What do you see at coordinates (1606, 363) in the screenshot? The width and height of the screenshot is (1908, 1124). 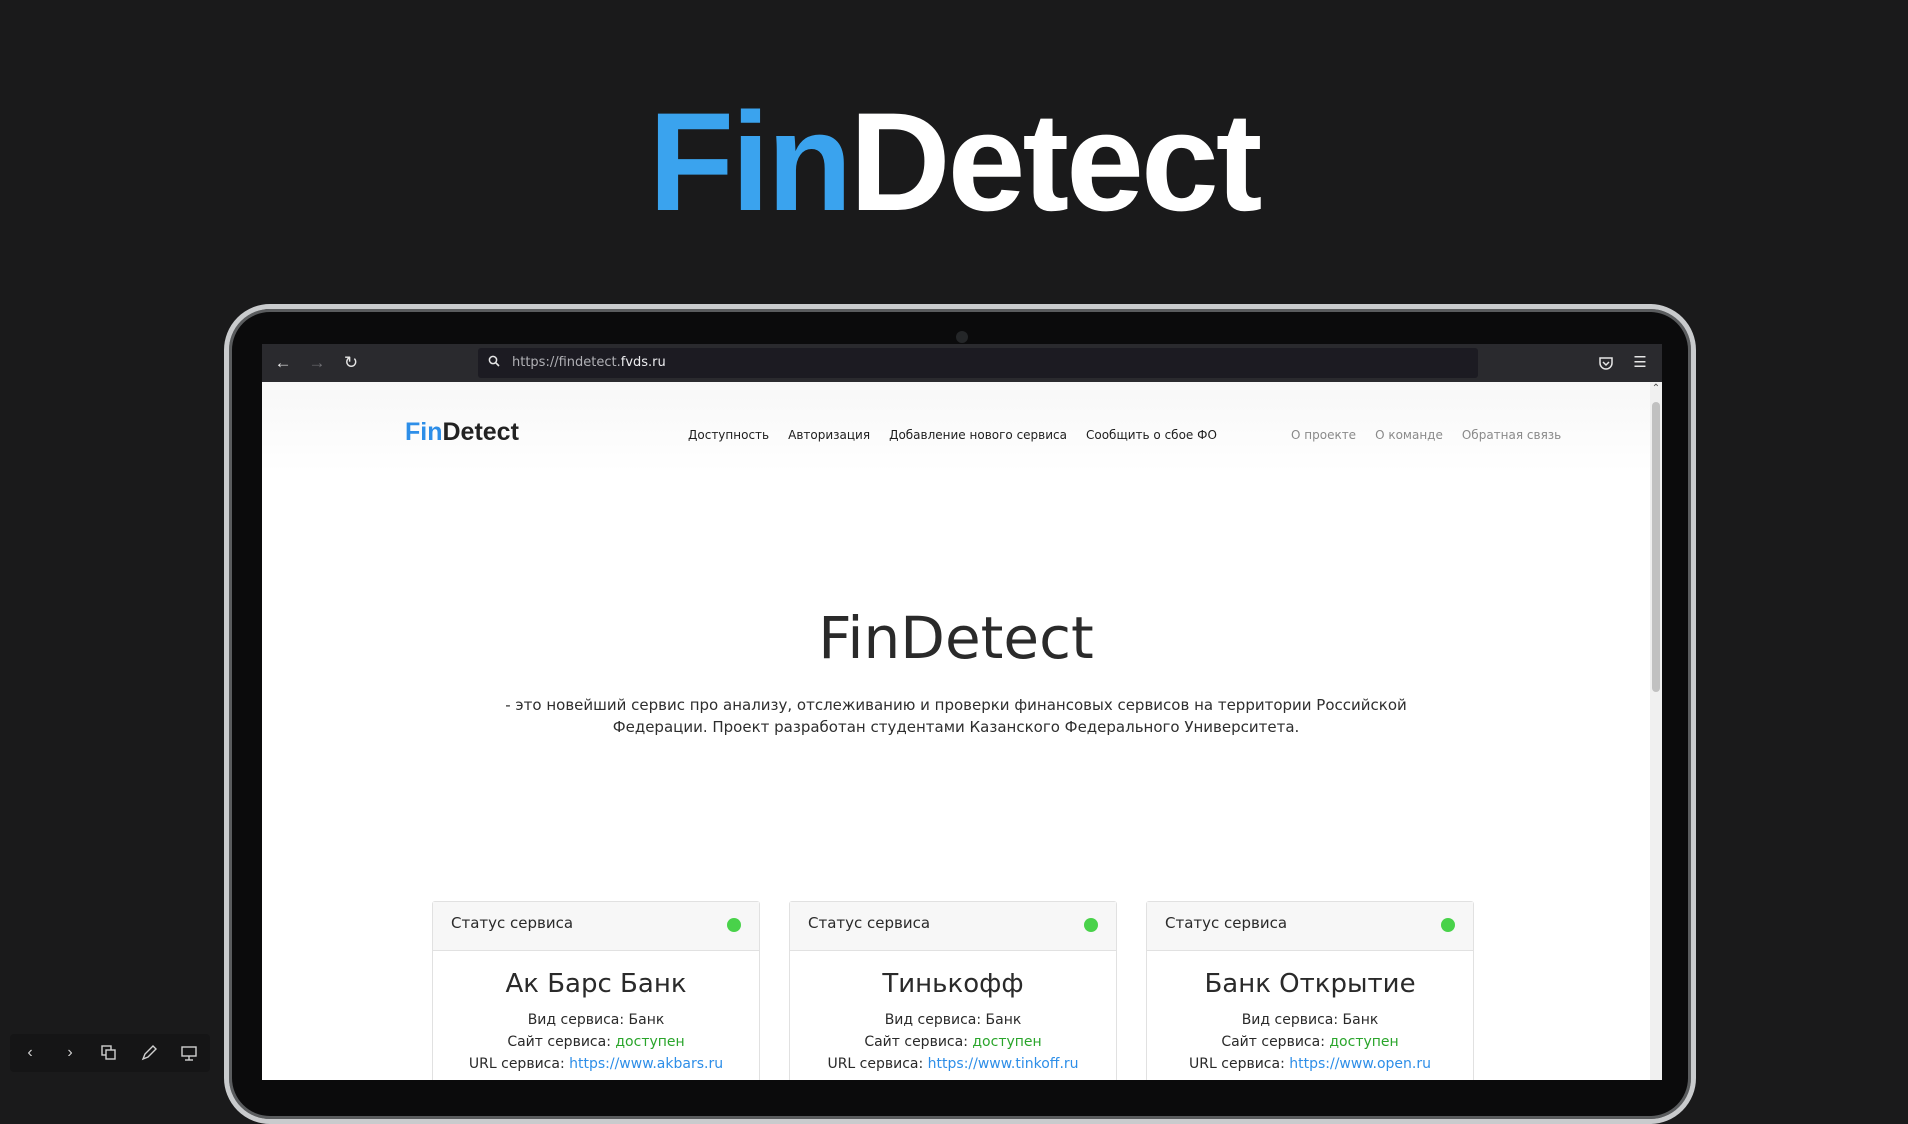 I see `pocket-icon` at bounding box center [1606, 363].